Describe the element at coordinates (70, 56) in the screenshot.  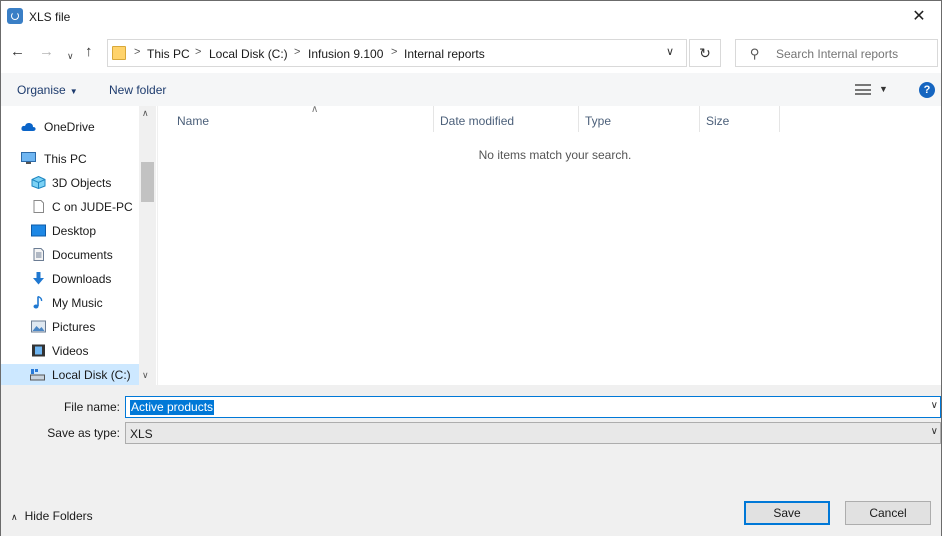
I see `recent-locations-chevron-icon: ∨` at that location.